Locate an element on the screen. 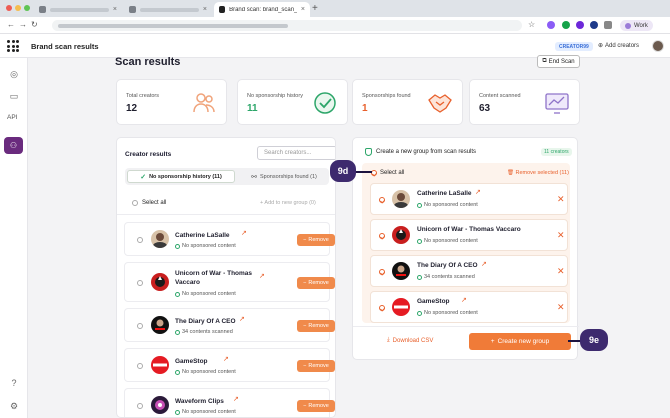  maximize-window-icon is located at coordinates (27, 8).